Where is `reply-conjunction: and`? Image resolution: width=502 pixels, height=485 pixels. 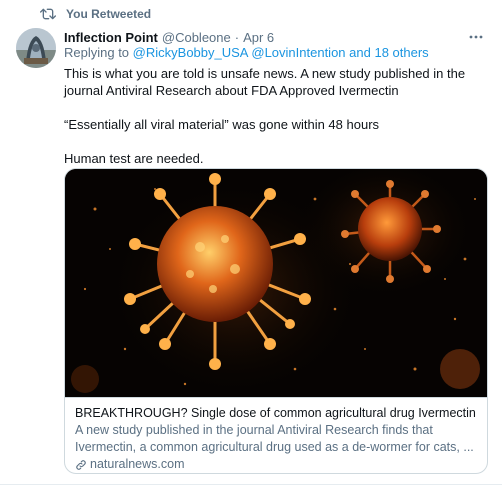
reply-conjunction: and is located at coordinates (360, 52).